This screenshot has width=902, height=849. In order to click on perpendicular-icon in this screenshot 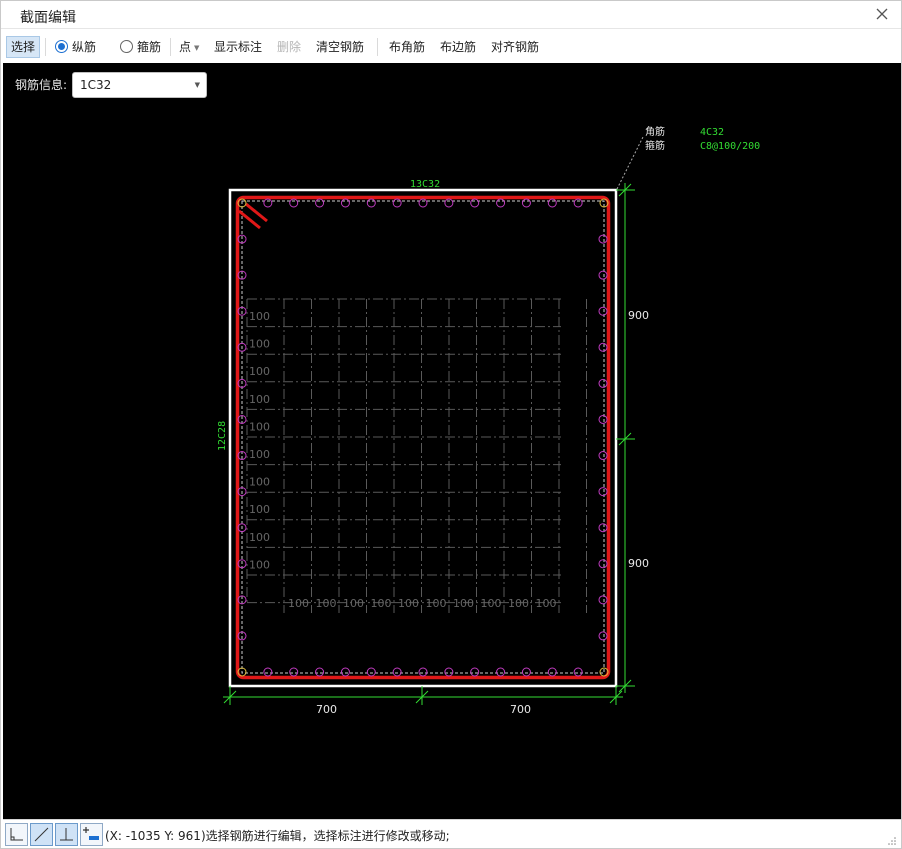, I will do `click(66, 834)`.